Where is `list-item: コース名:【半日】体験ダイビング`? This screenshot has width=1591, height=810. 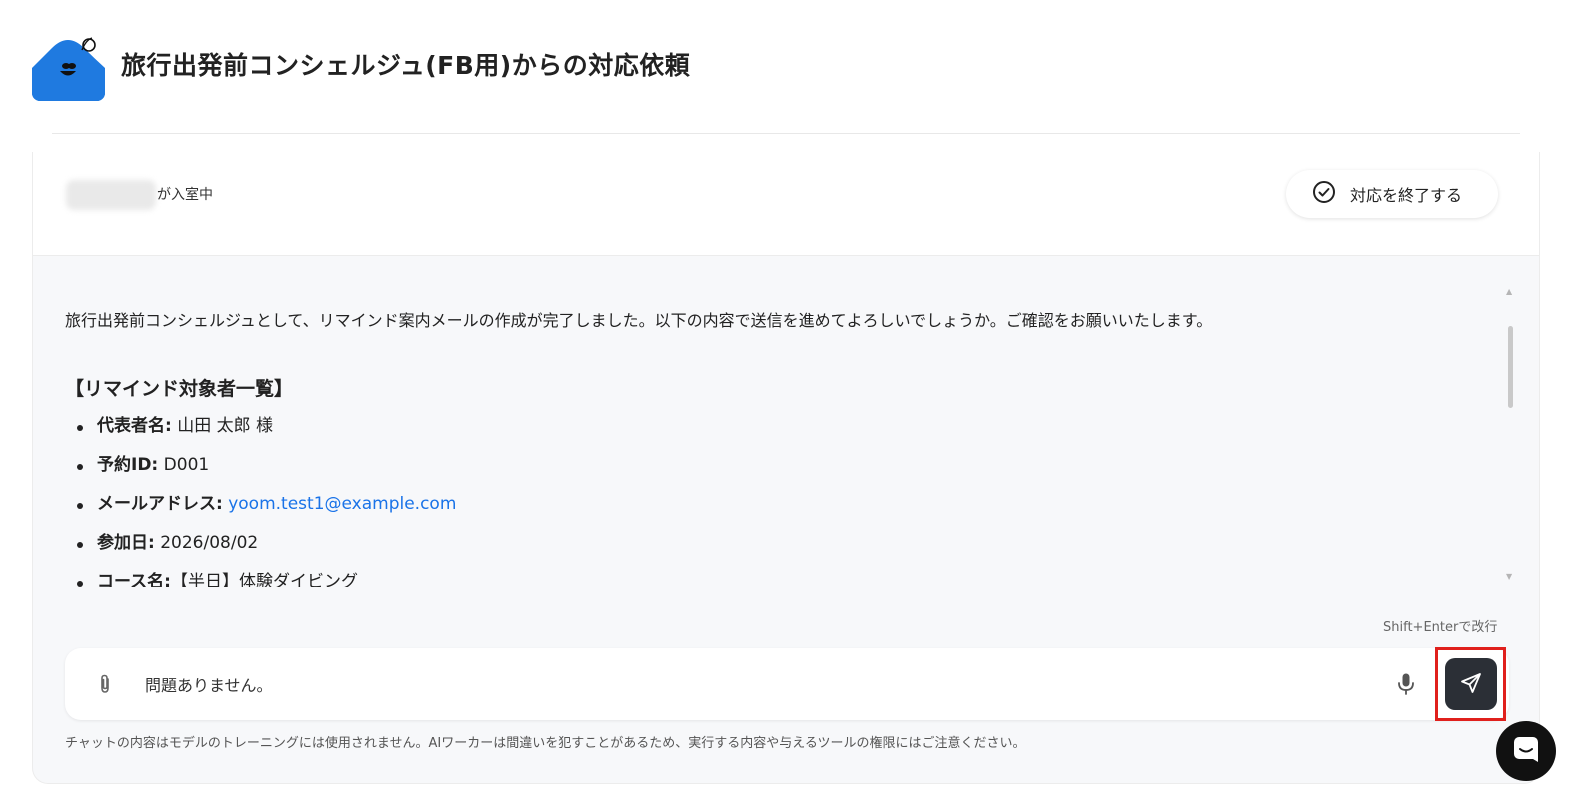
list-item: コース名:【半日】体験ダイビング is located at coordinates (780, 579).